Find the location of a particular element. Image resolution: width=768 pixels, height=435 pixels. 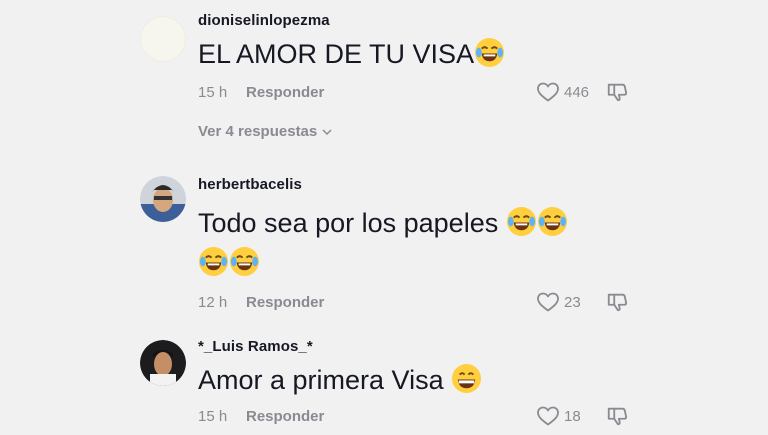

grinning-emoji-icon is located at coordinates (467, 378).